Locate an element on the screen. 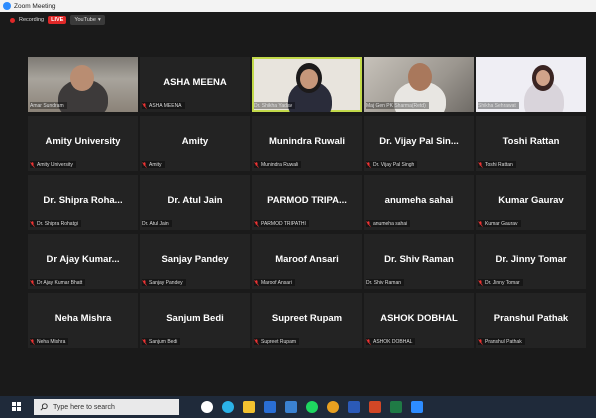  powerpoint-icon is located at coordinates (375, 407).